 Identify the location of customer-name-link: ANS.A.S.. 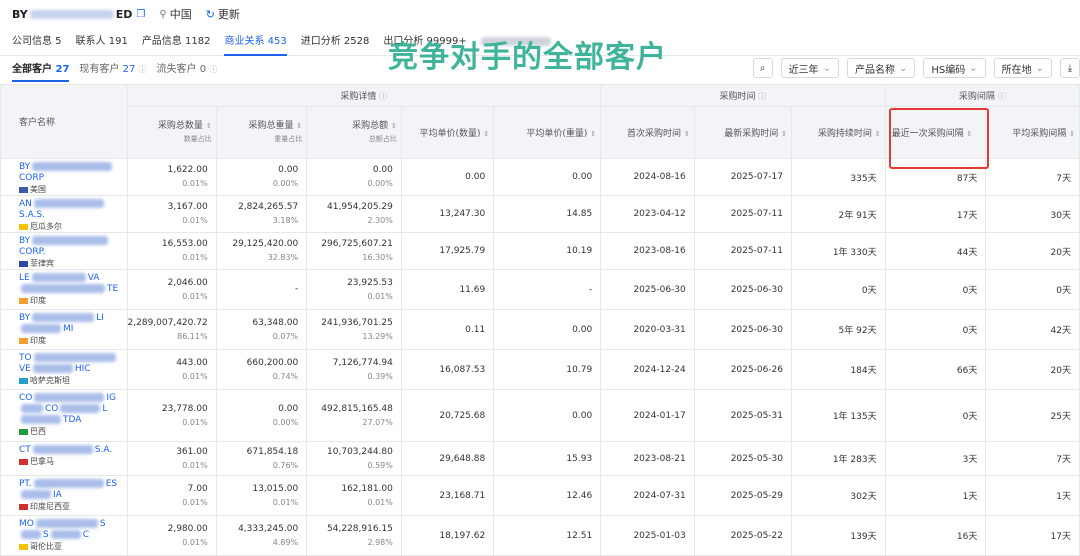
(71, 210).